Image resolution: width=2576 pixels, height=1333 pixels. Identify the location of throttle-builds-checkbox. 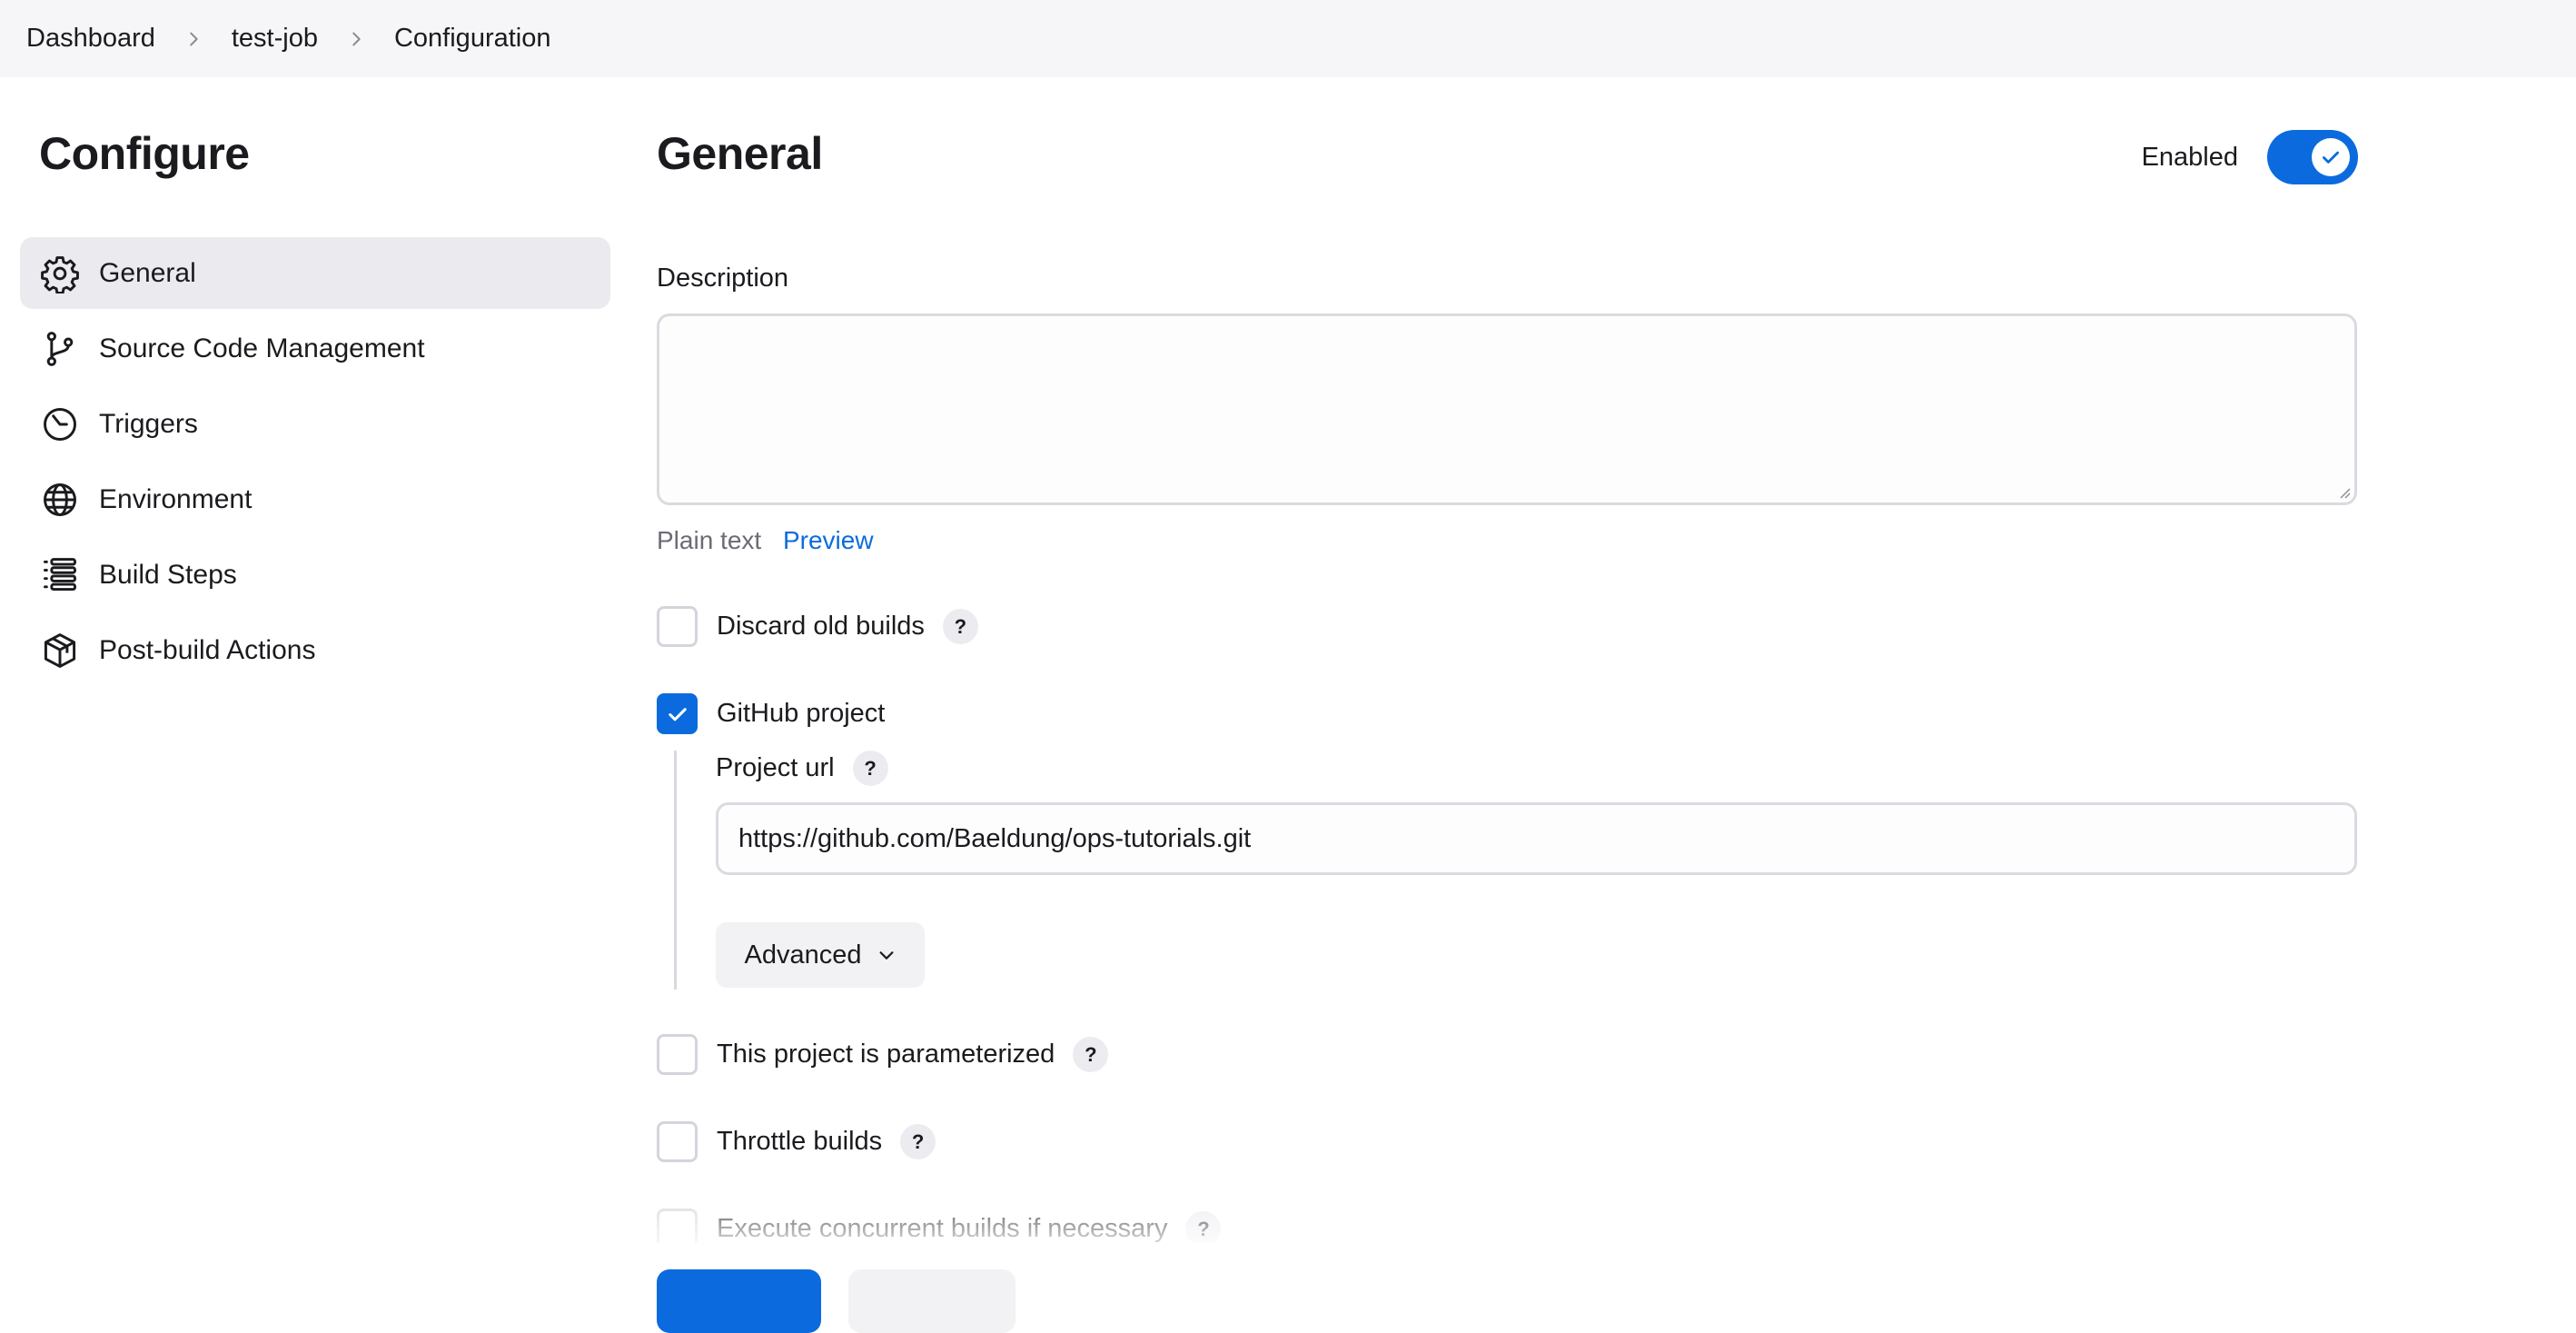
(677, 1141).